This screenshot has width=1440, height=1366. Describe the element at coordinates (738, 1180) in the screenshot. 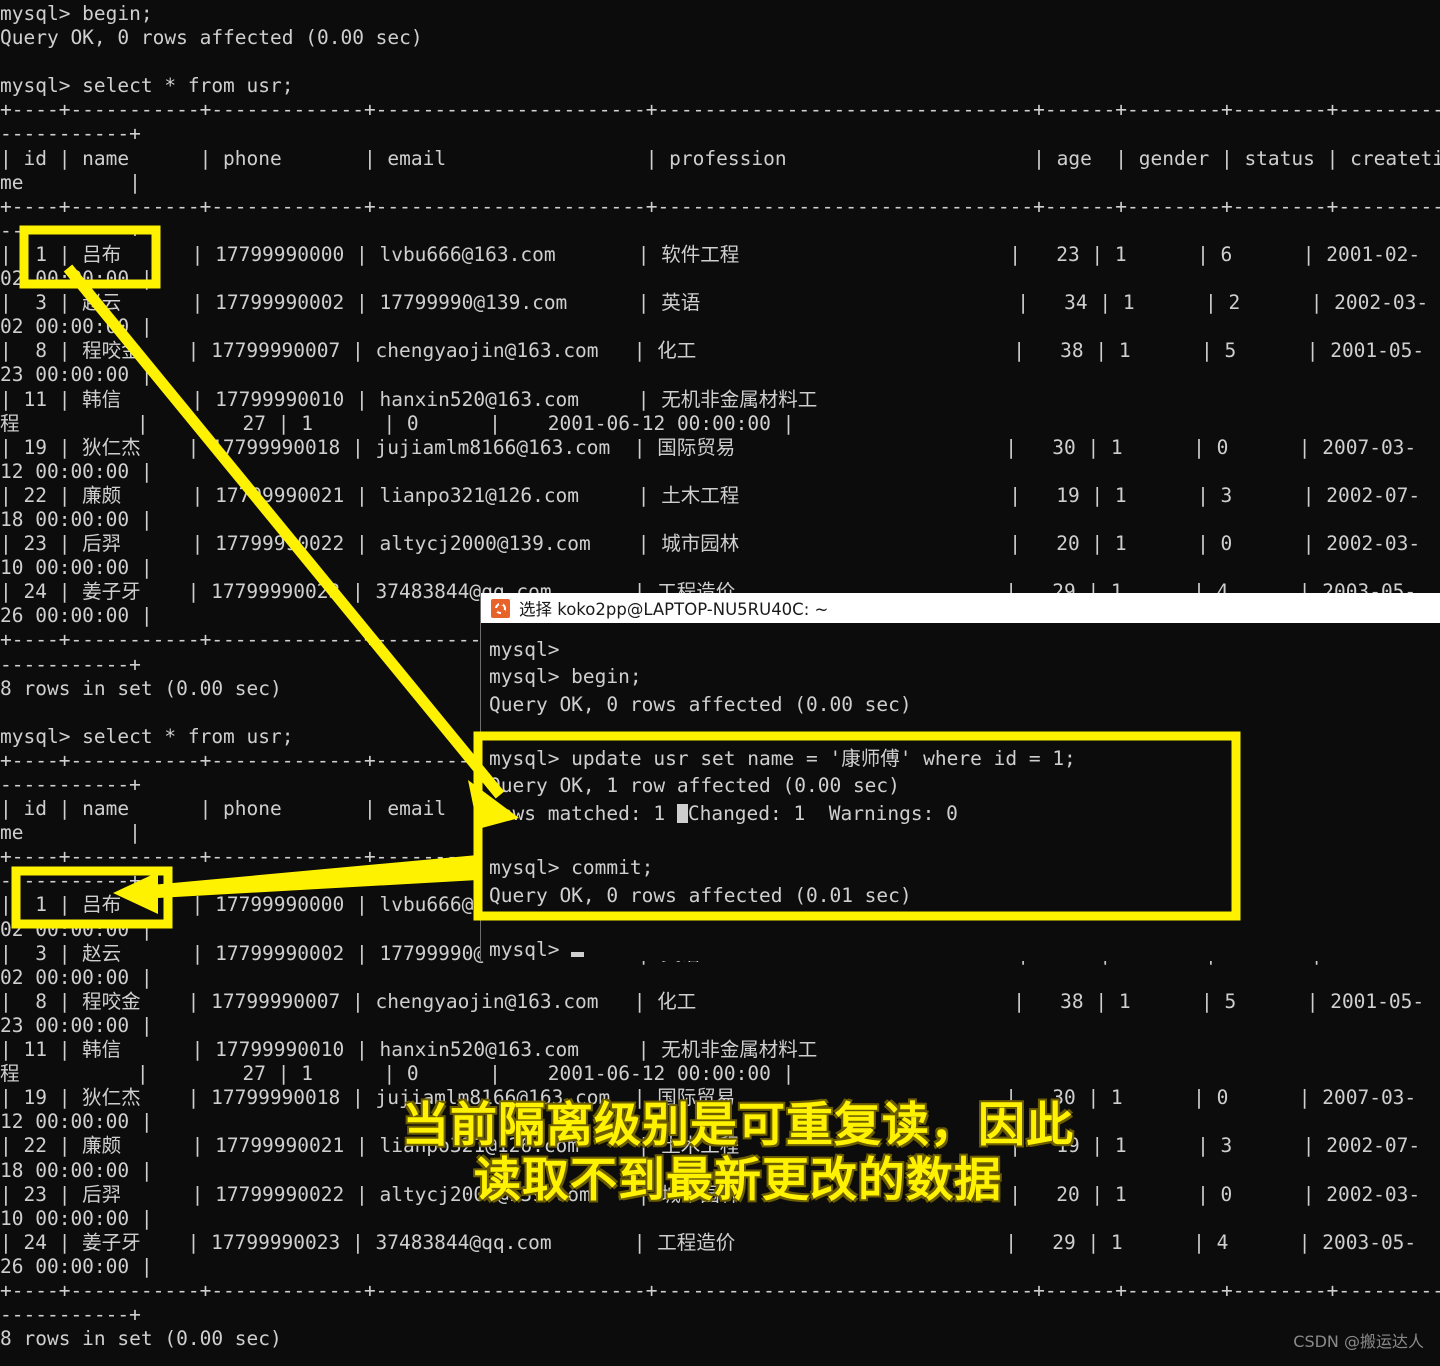

I see `annotation-line-2: 读取不到最新更改的数据` at that location.